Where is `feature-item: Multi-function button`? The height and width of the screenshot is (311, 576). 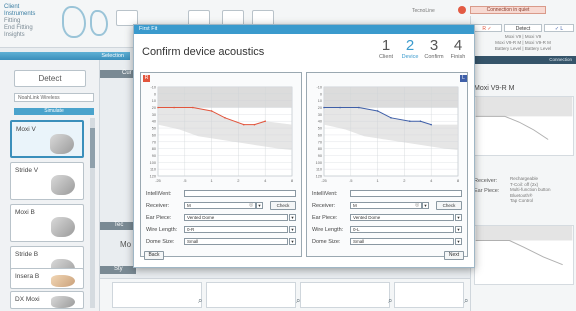
feature-item: Multi-function button is located at coordinates (530, 189).